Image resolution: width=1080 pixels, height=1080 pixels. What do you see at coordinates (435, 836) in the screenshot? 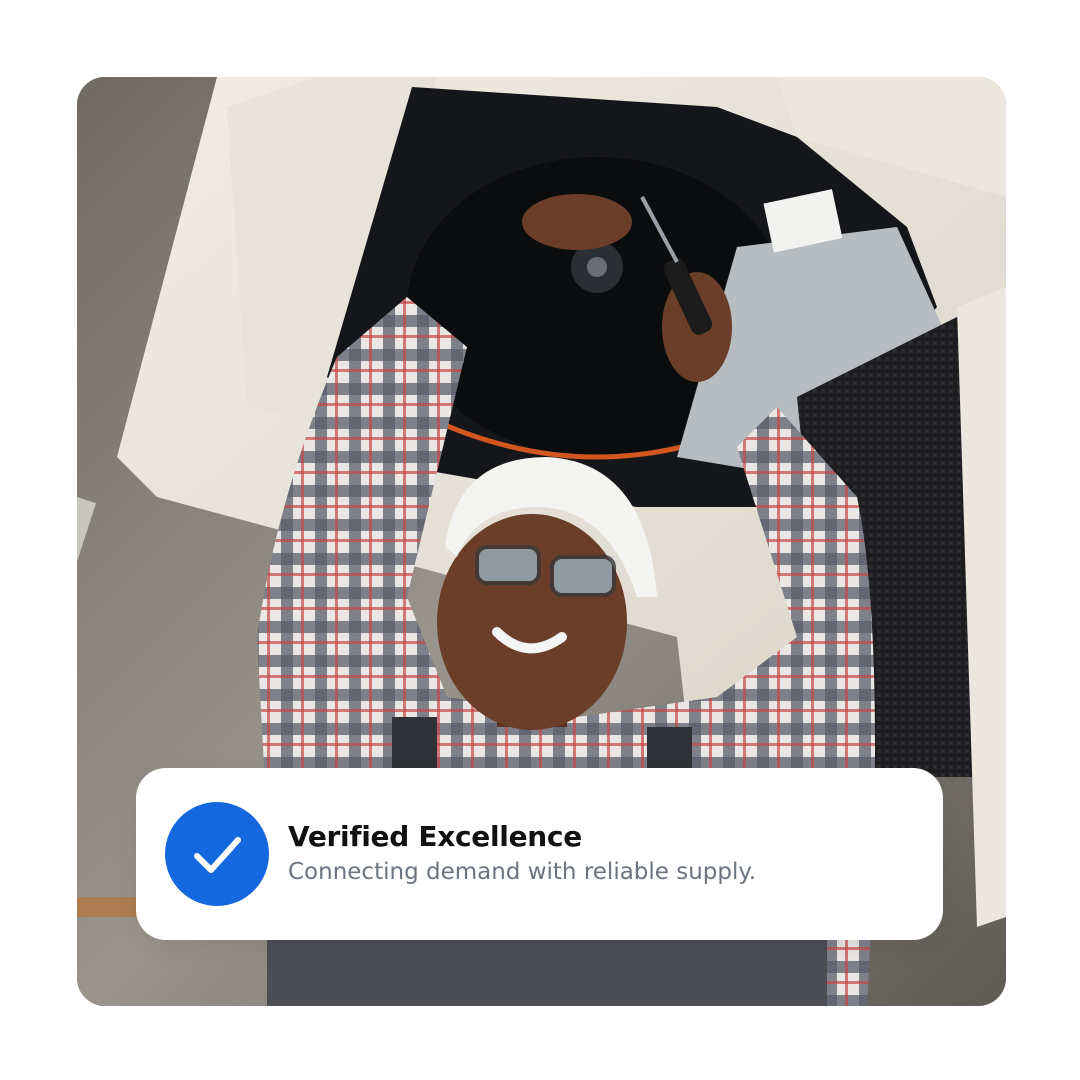
I see `badge-title: Verified Excellence` at bounding box center [435, 836].